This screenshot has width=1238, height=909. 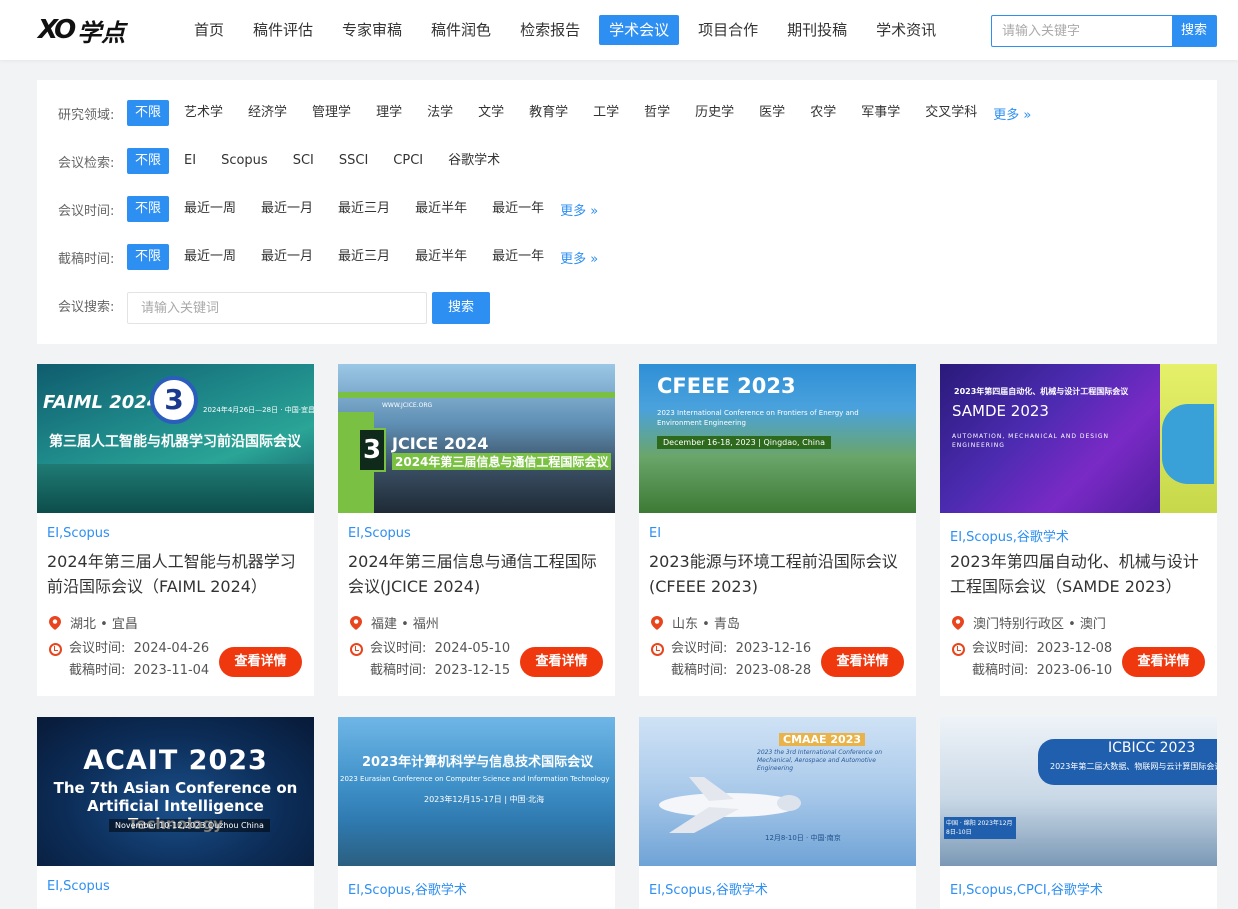 I want to click on nav-polishing: 稿件润色, so click(x=461, y=30).